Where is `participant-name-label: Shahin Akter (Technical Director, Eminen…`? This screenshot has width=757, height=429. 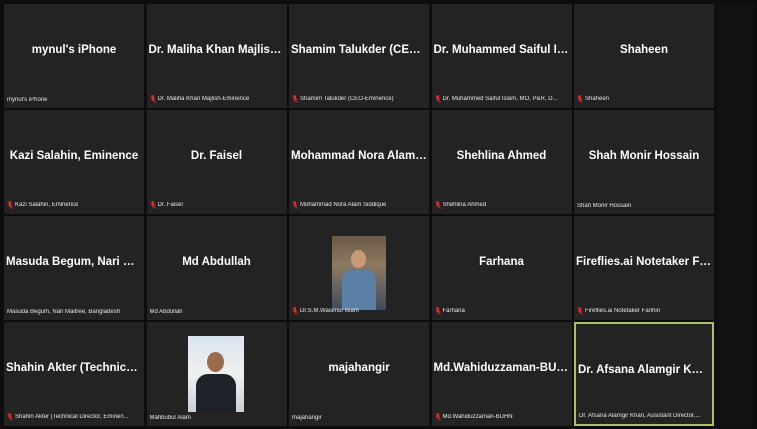
participant-name-label: Shahin Akter (Technical Director, Eminen… is located at coordinates (74, 417).